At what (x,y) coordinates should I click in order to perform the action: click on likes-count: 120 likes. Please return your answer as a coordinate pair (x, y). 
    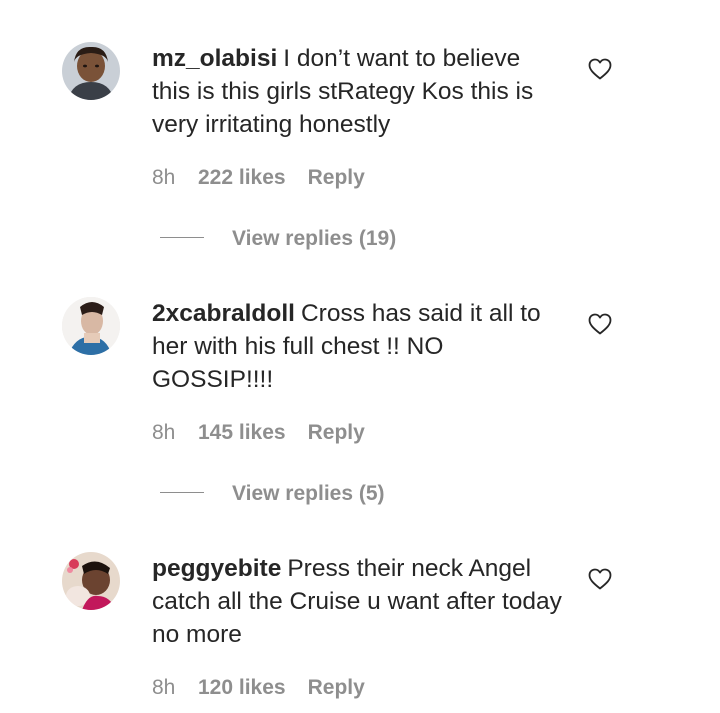
    Looking at the image, I should click on (242, 688).